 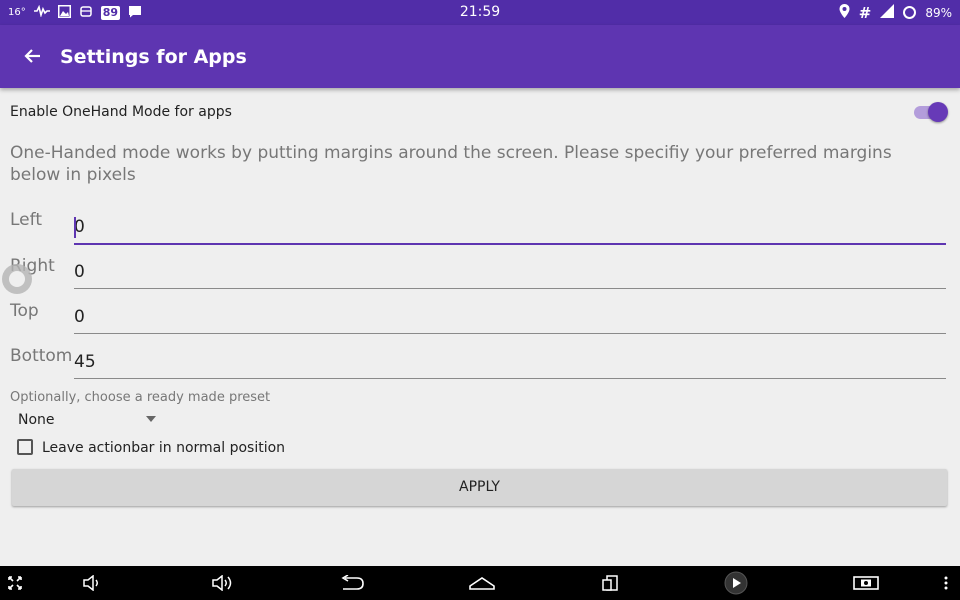 What do you see at coordinates (164, 448) in the screenshot?
I see `actionbar-checkbox-label: Leave actionbar in normal position` at bounding box center [164, 448].